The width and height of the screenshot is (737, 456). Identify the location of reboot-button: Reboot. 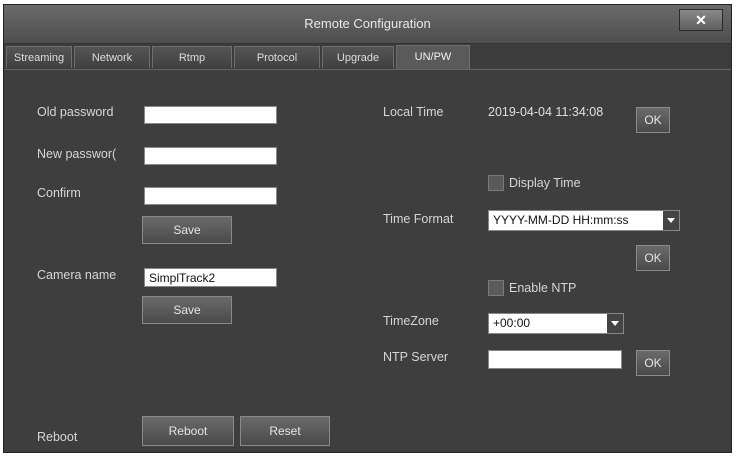
(188, 431).